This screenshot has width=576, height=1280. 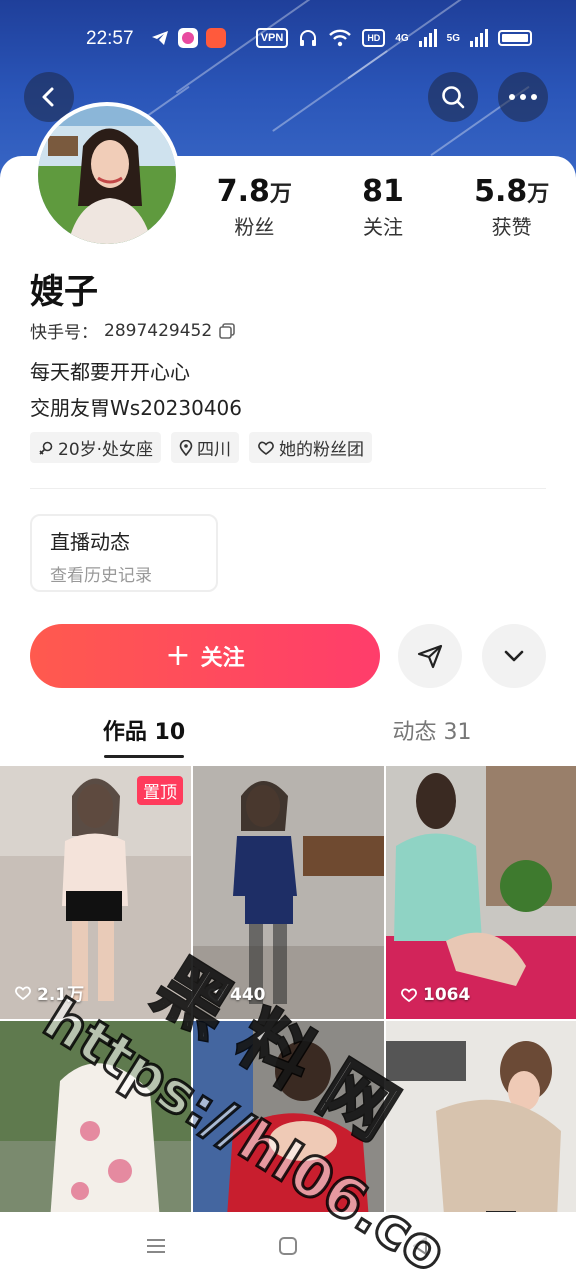 I want to click on tag-location: 四川, so click(x=205, y=447).